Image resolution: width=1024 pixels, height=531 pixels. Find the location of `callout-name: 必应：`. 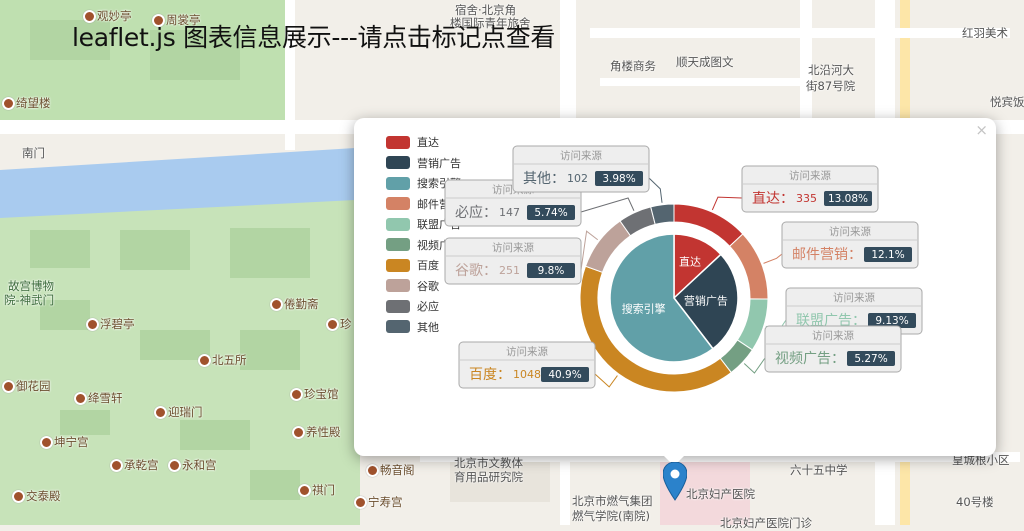

callout-name: 必应： is located at coordinates (476, 212).